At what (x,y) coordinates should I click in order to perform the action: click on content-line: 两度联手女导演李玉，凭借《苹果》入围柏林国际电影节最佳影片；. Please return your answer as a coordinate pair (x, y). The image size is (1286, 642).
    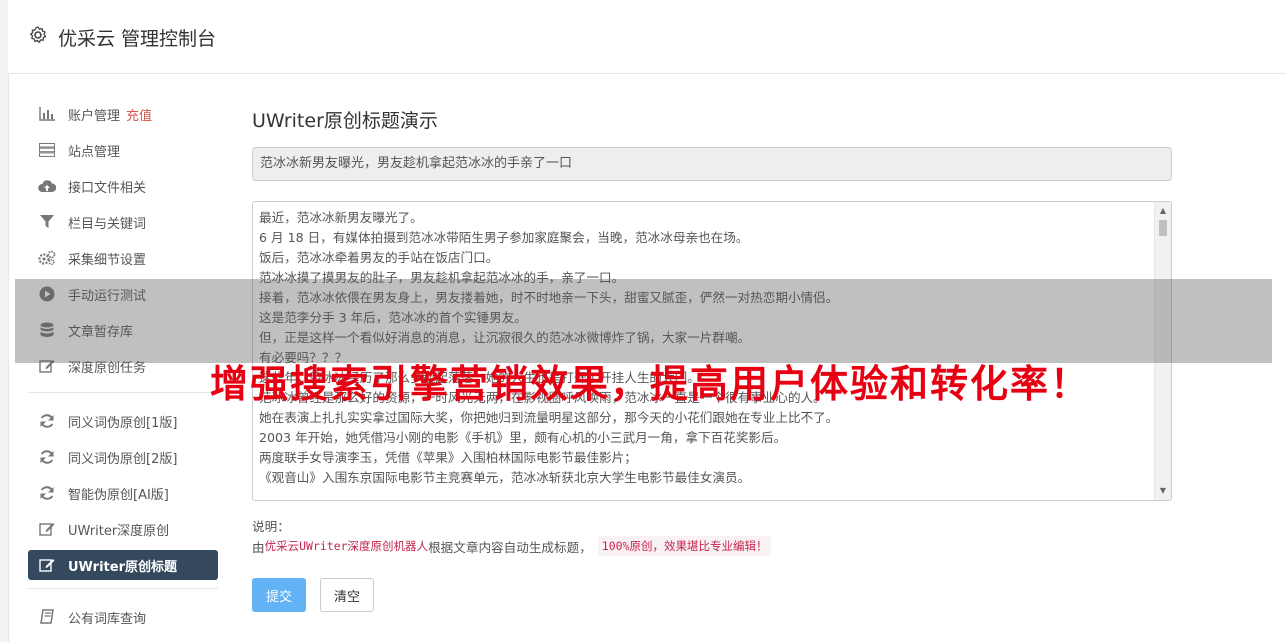
    Looking at the image, I should click on (448, 457).